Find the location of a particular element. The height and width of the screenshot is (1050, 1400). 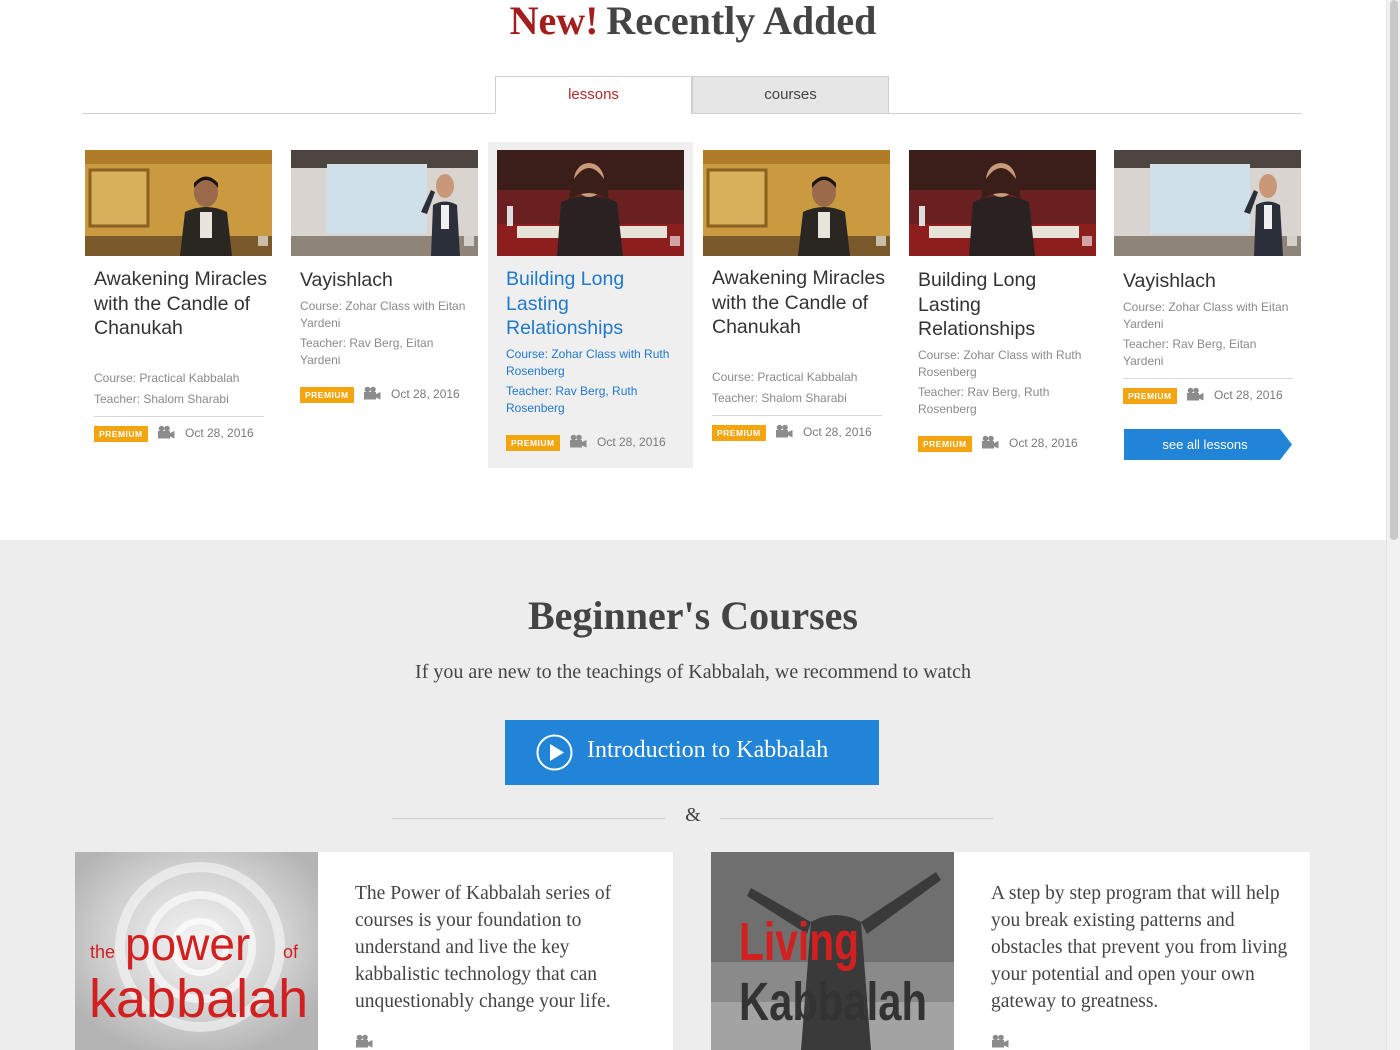

intro-button-label: Introduction to Kabbalah is located at coordinates (708, 750).